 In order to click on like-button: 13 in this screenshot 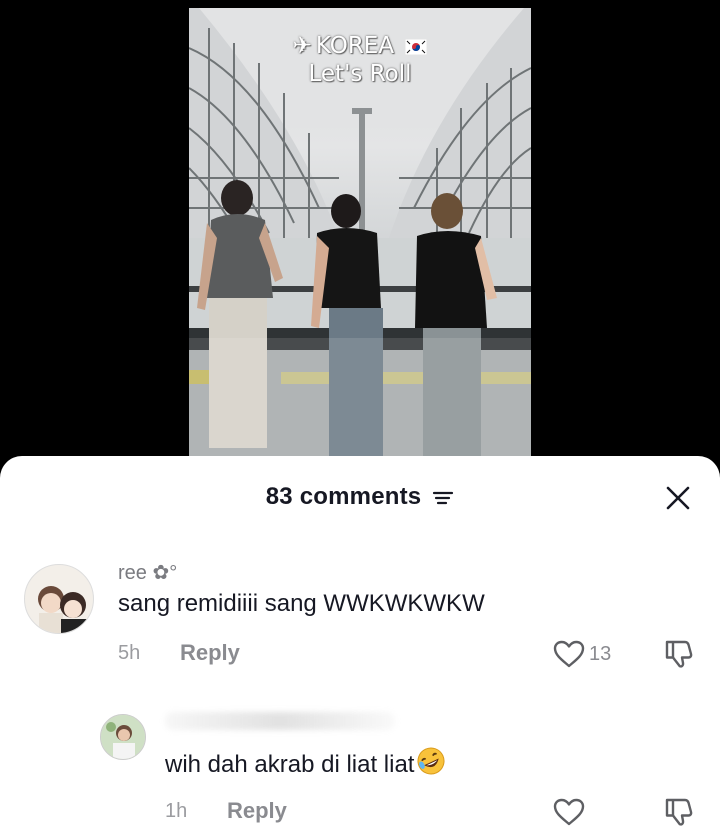, I will do `click(582, 654)`.